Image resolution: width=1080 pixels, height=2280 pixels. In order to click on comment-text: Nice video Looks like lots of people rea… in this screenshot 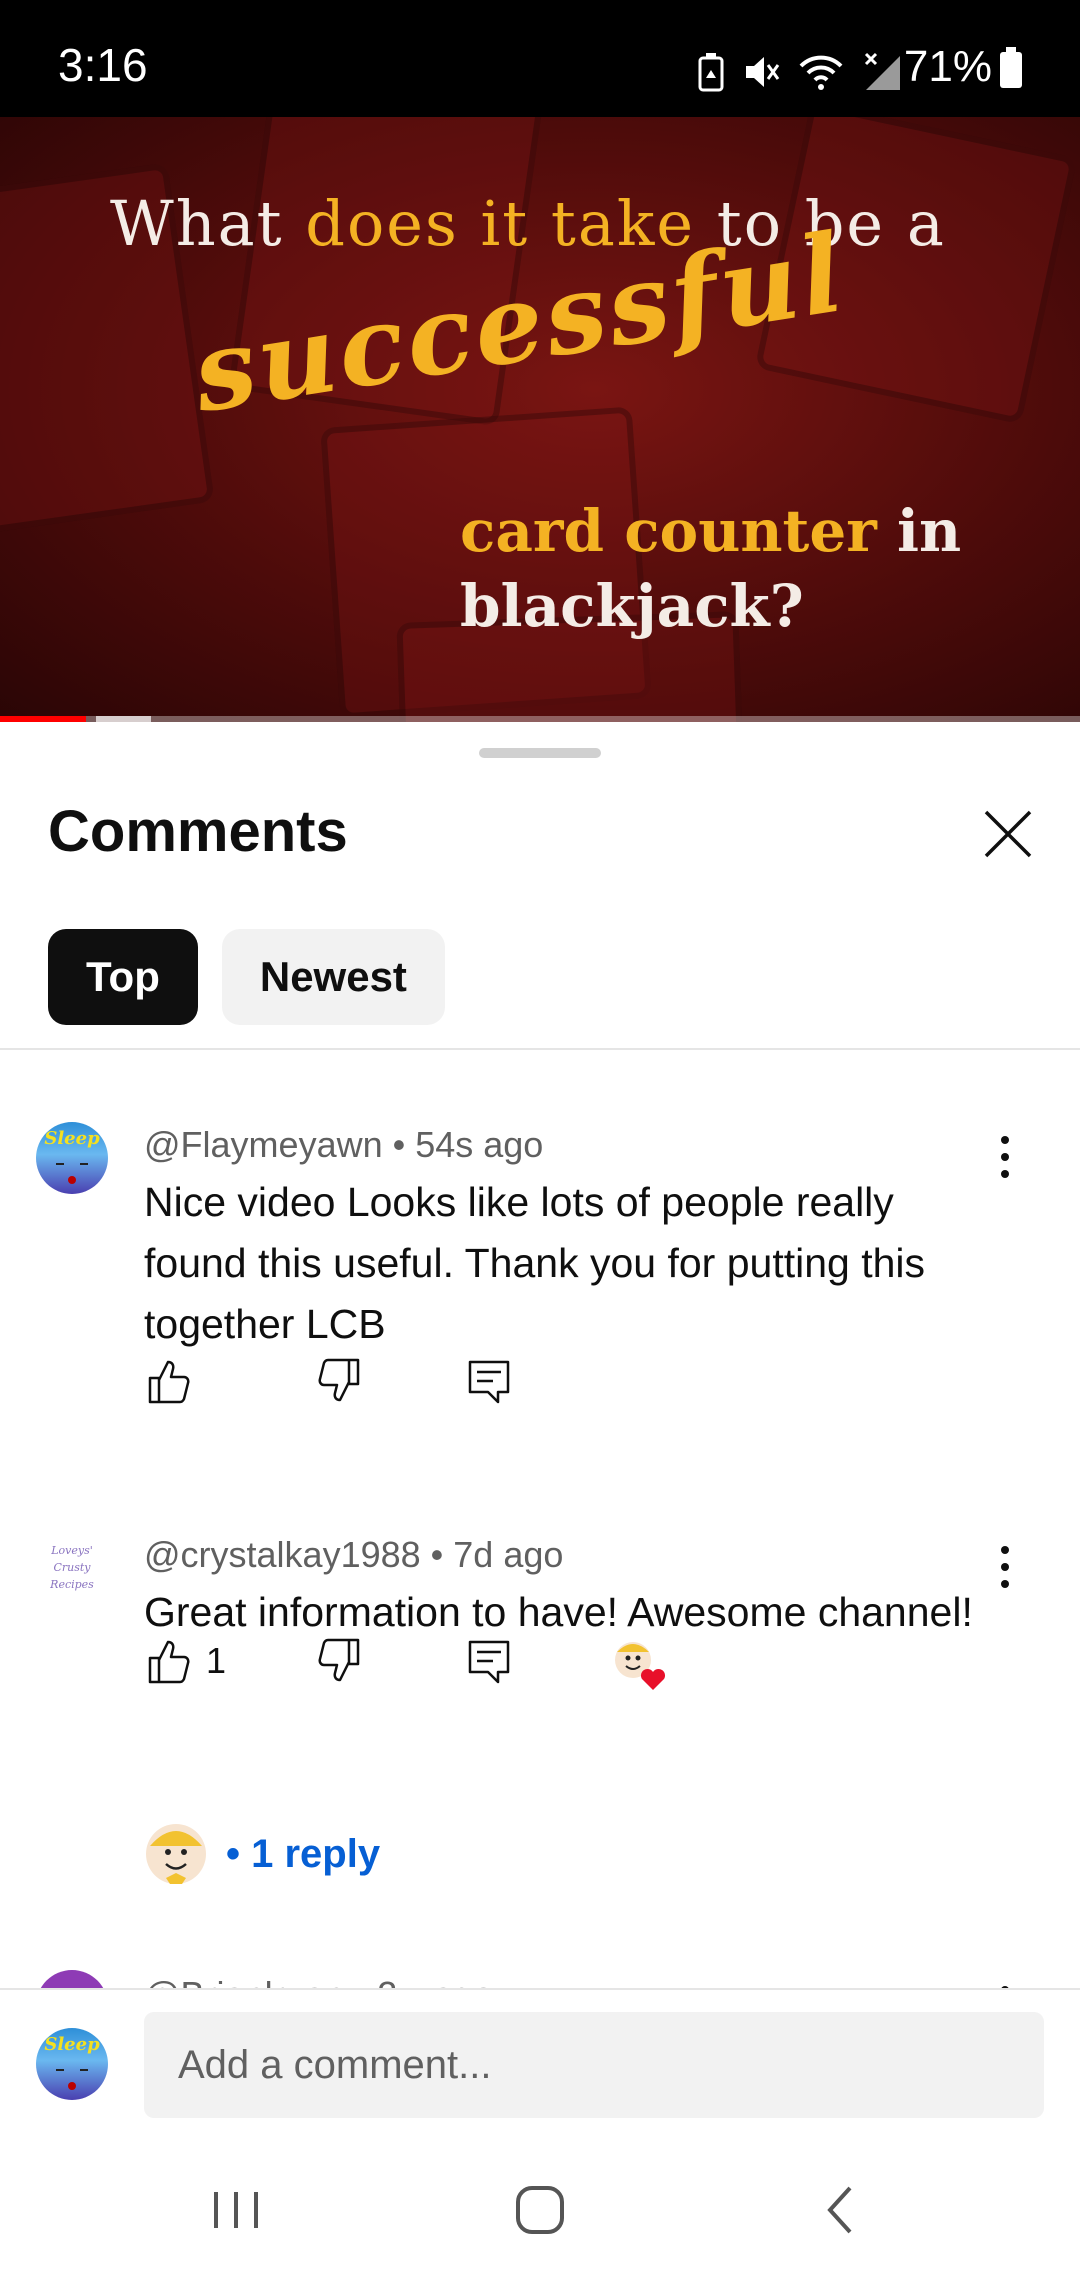, I will do `click(535, 1263)`.